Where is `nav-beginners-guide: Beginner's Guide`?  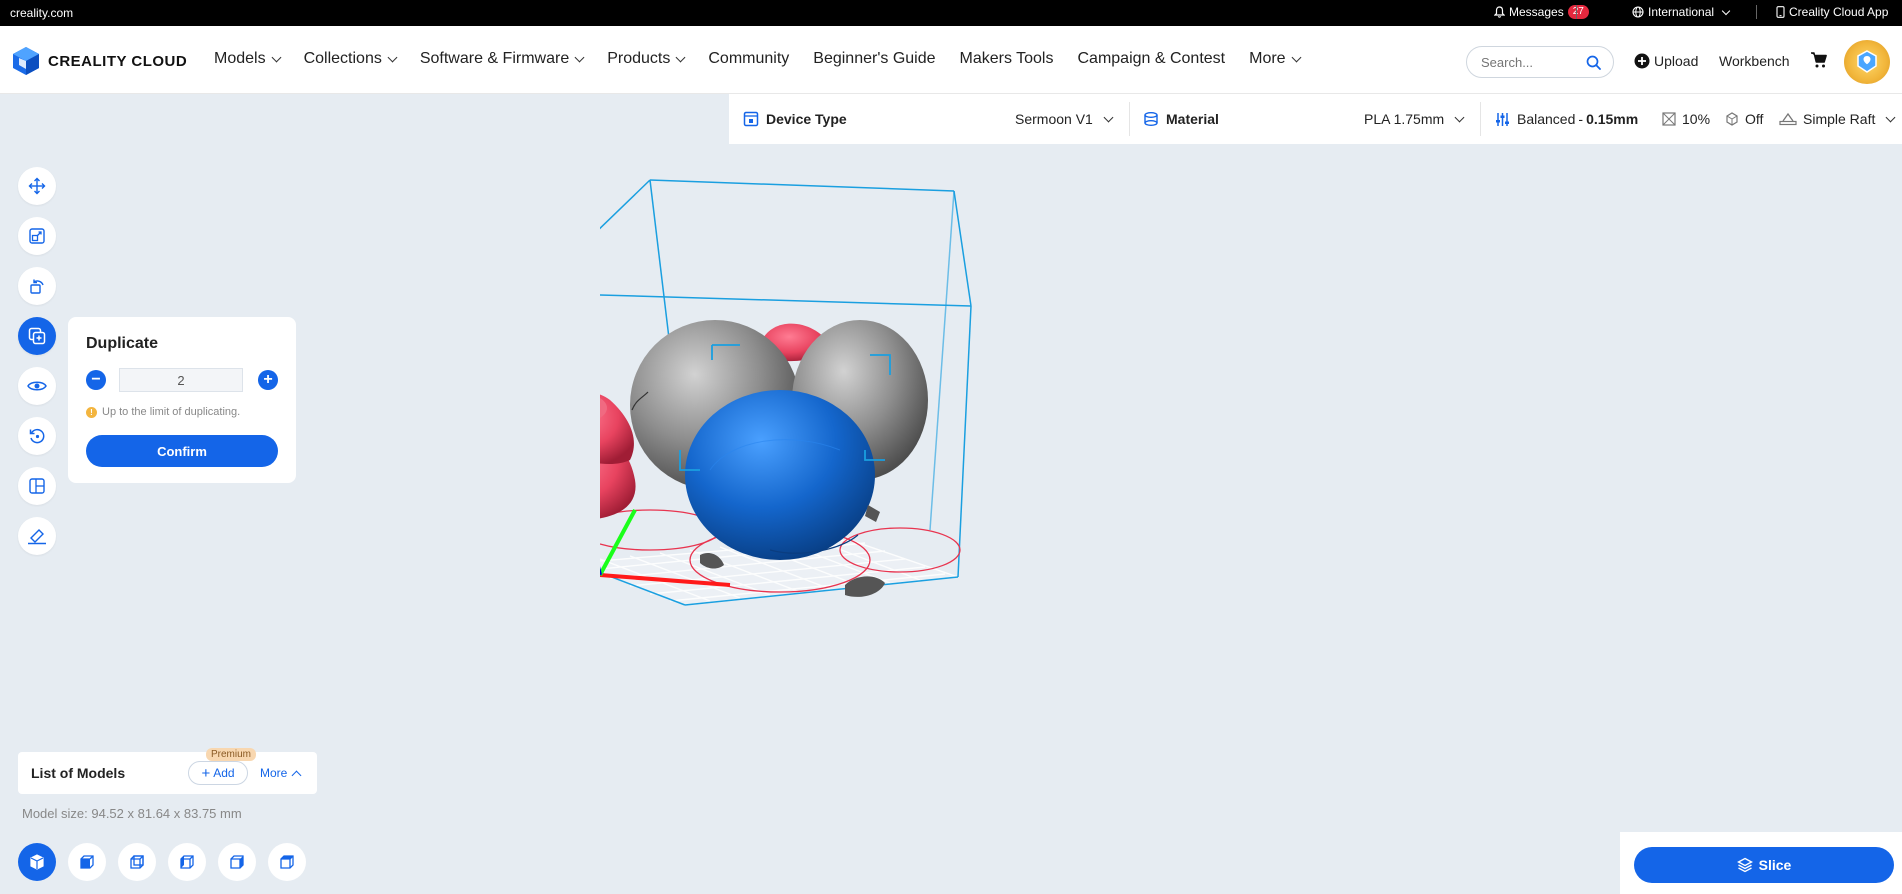
nav-beginners-guide: Beginner's Guide is located at coordinates (874, 59).